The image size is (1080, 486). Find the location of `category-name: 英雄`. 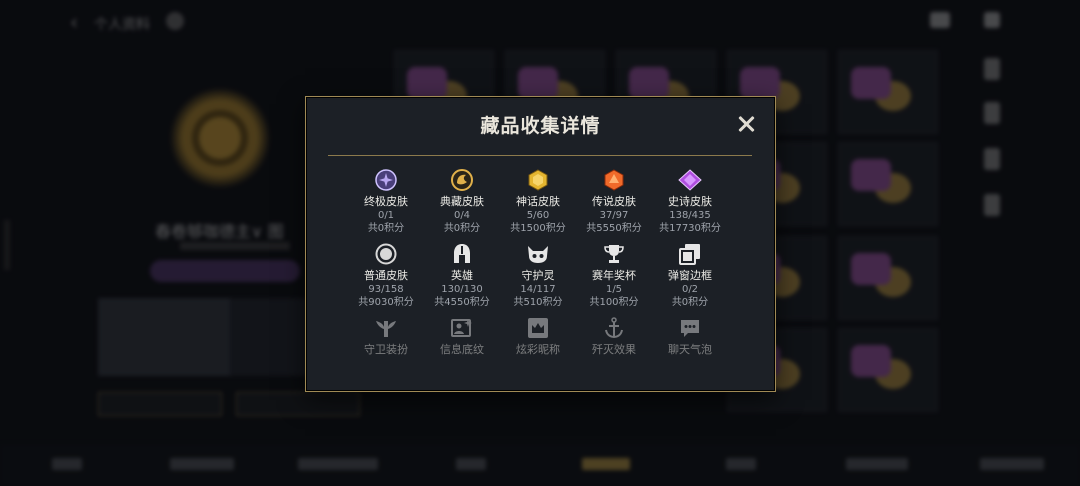

category-name: 英雄 is located at coordinates (462, 275).